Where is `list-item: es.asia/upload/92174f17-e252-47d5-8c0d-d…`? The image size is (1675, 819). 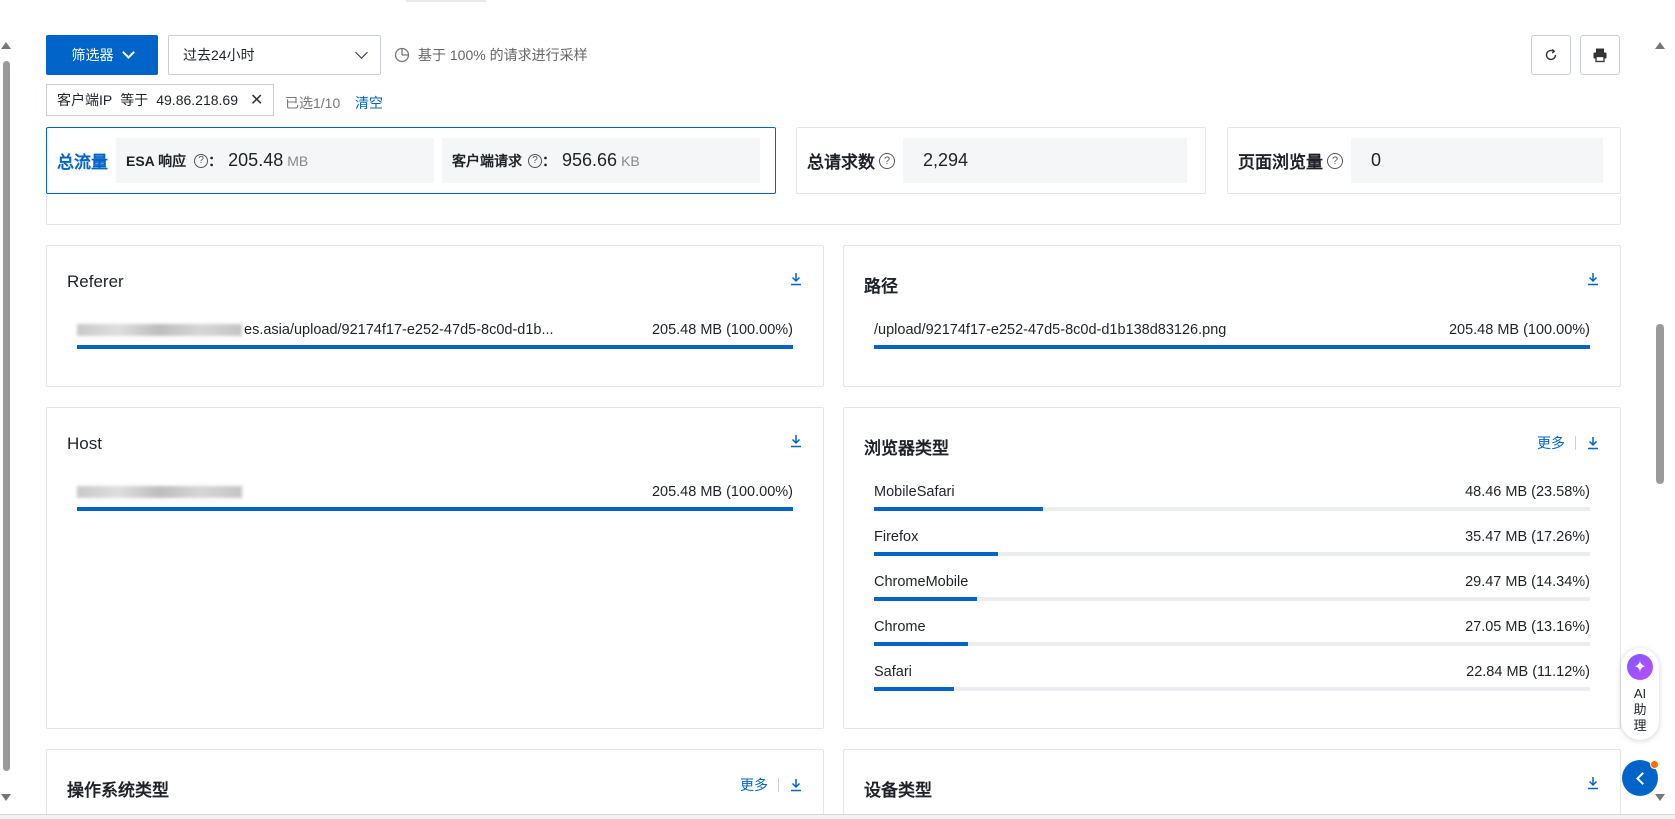 list-item: es.asia/upload/92174f17-e252-47d5-8c0d-d… is located at coordinates (435, 339).